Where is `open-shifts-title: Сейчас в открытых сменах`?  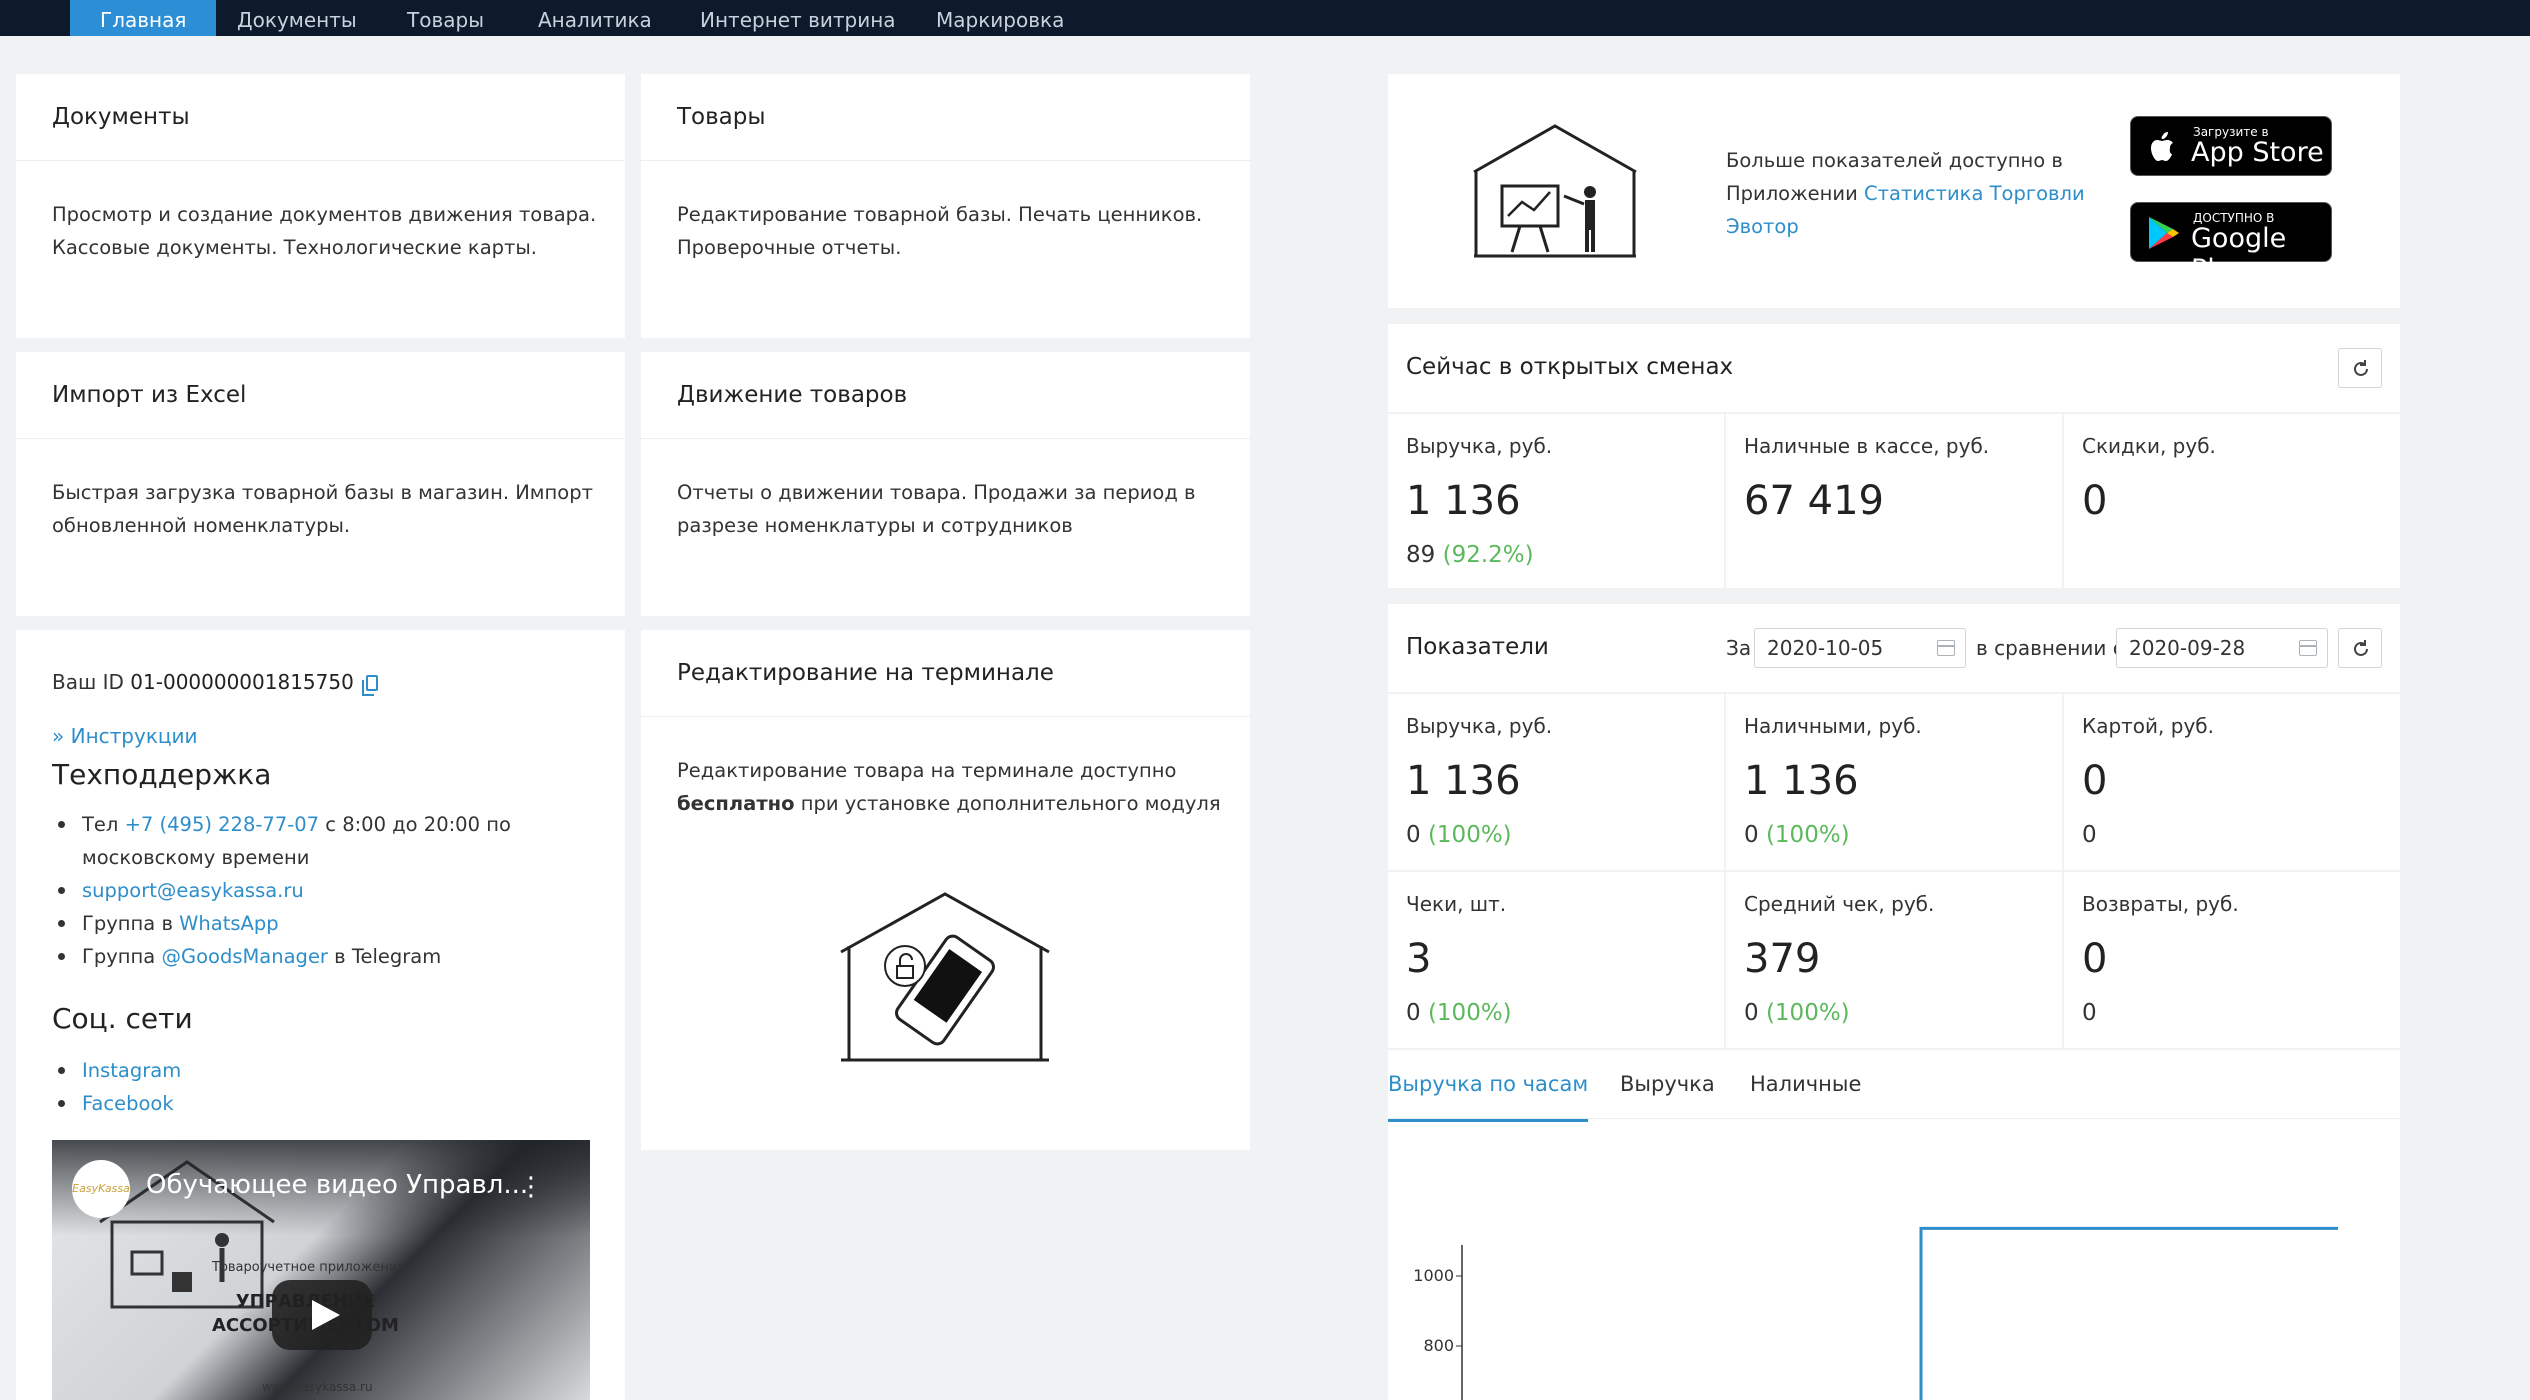 open-shifts-title: Сейчас в открытых сменах is located at coordinates (1570, 367).